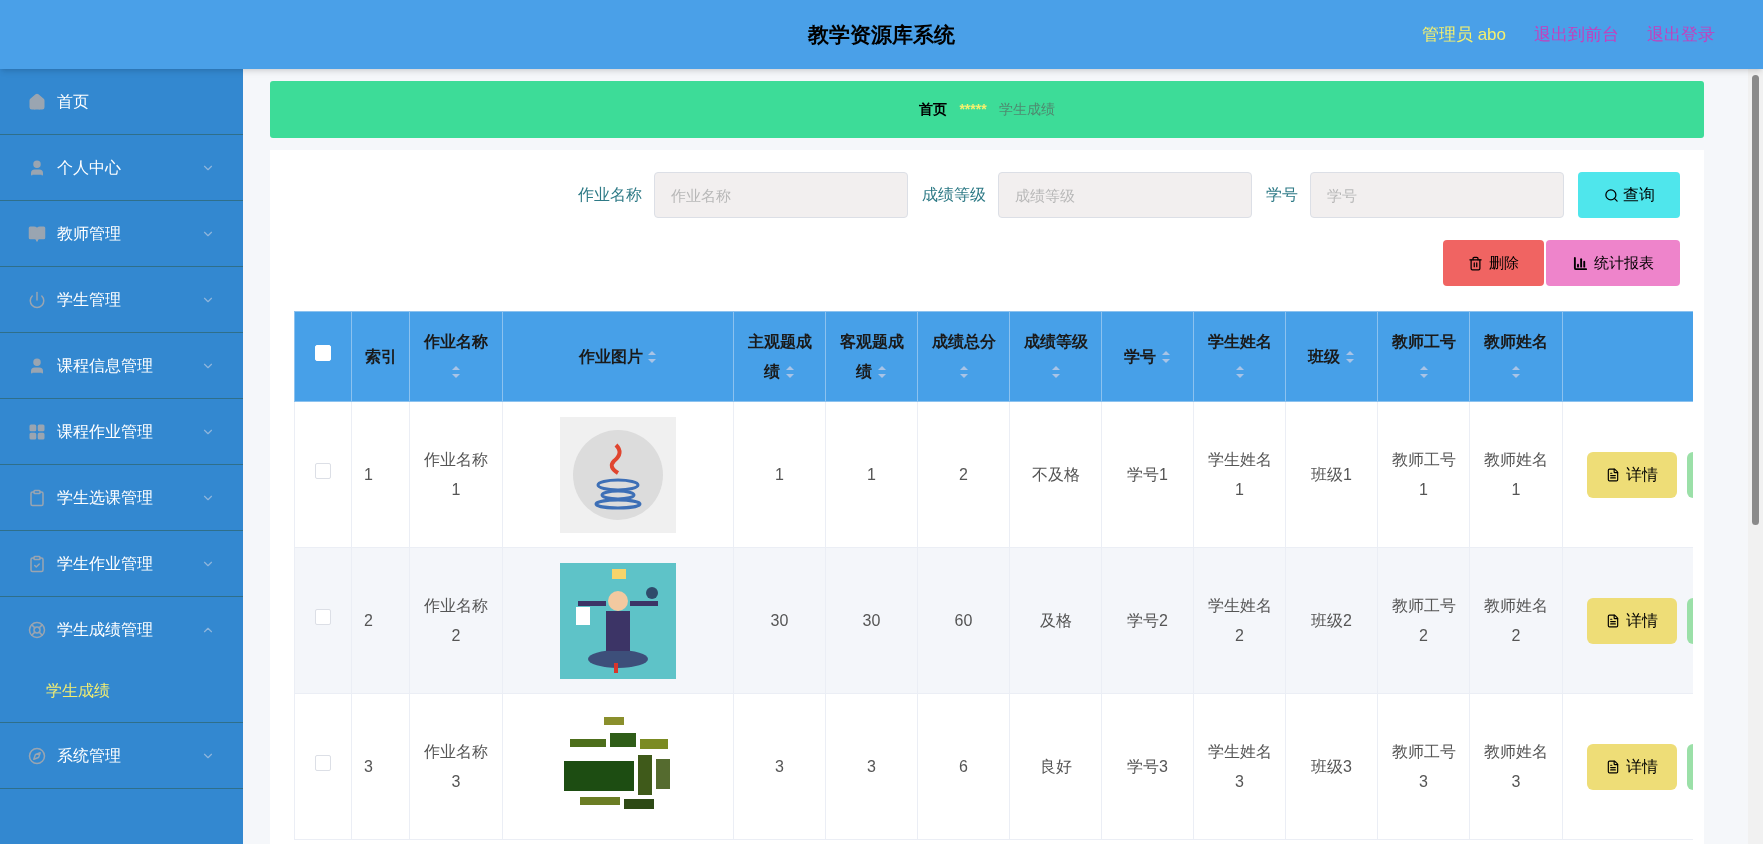  I want to click on book-icon, so click(37, 233).